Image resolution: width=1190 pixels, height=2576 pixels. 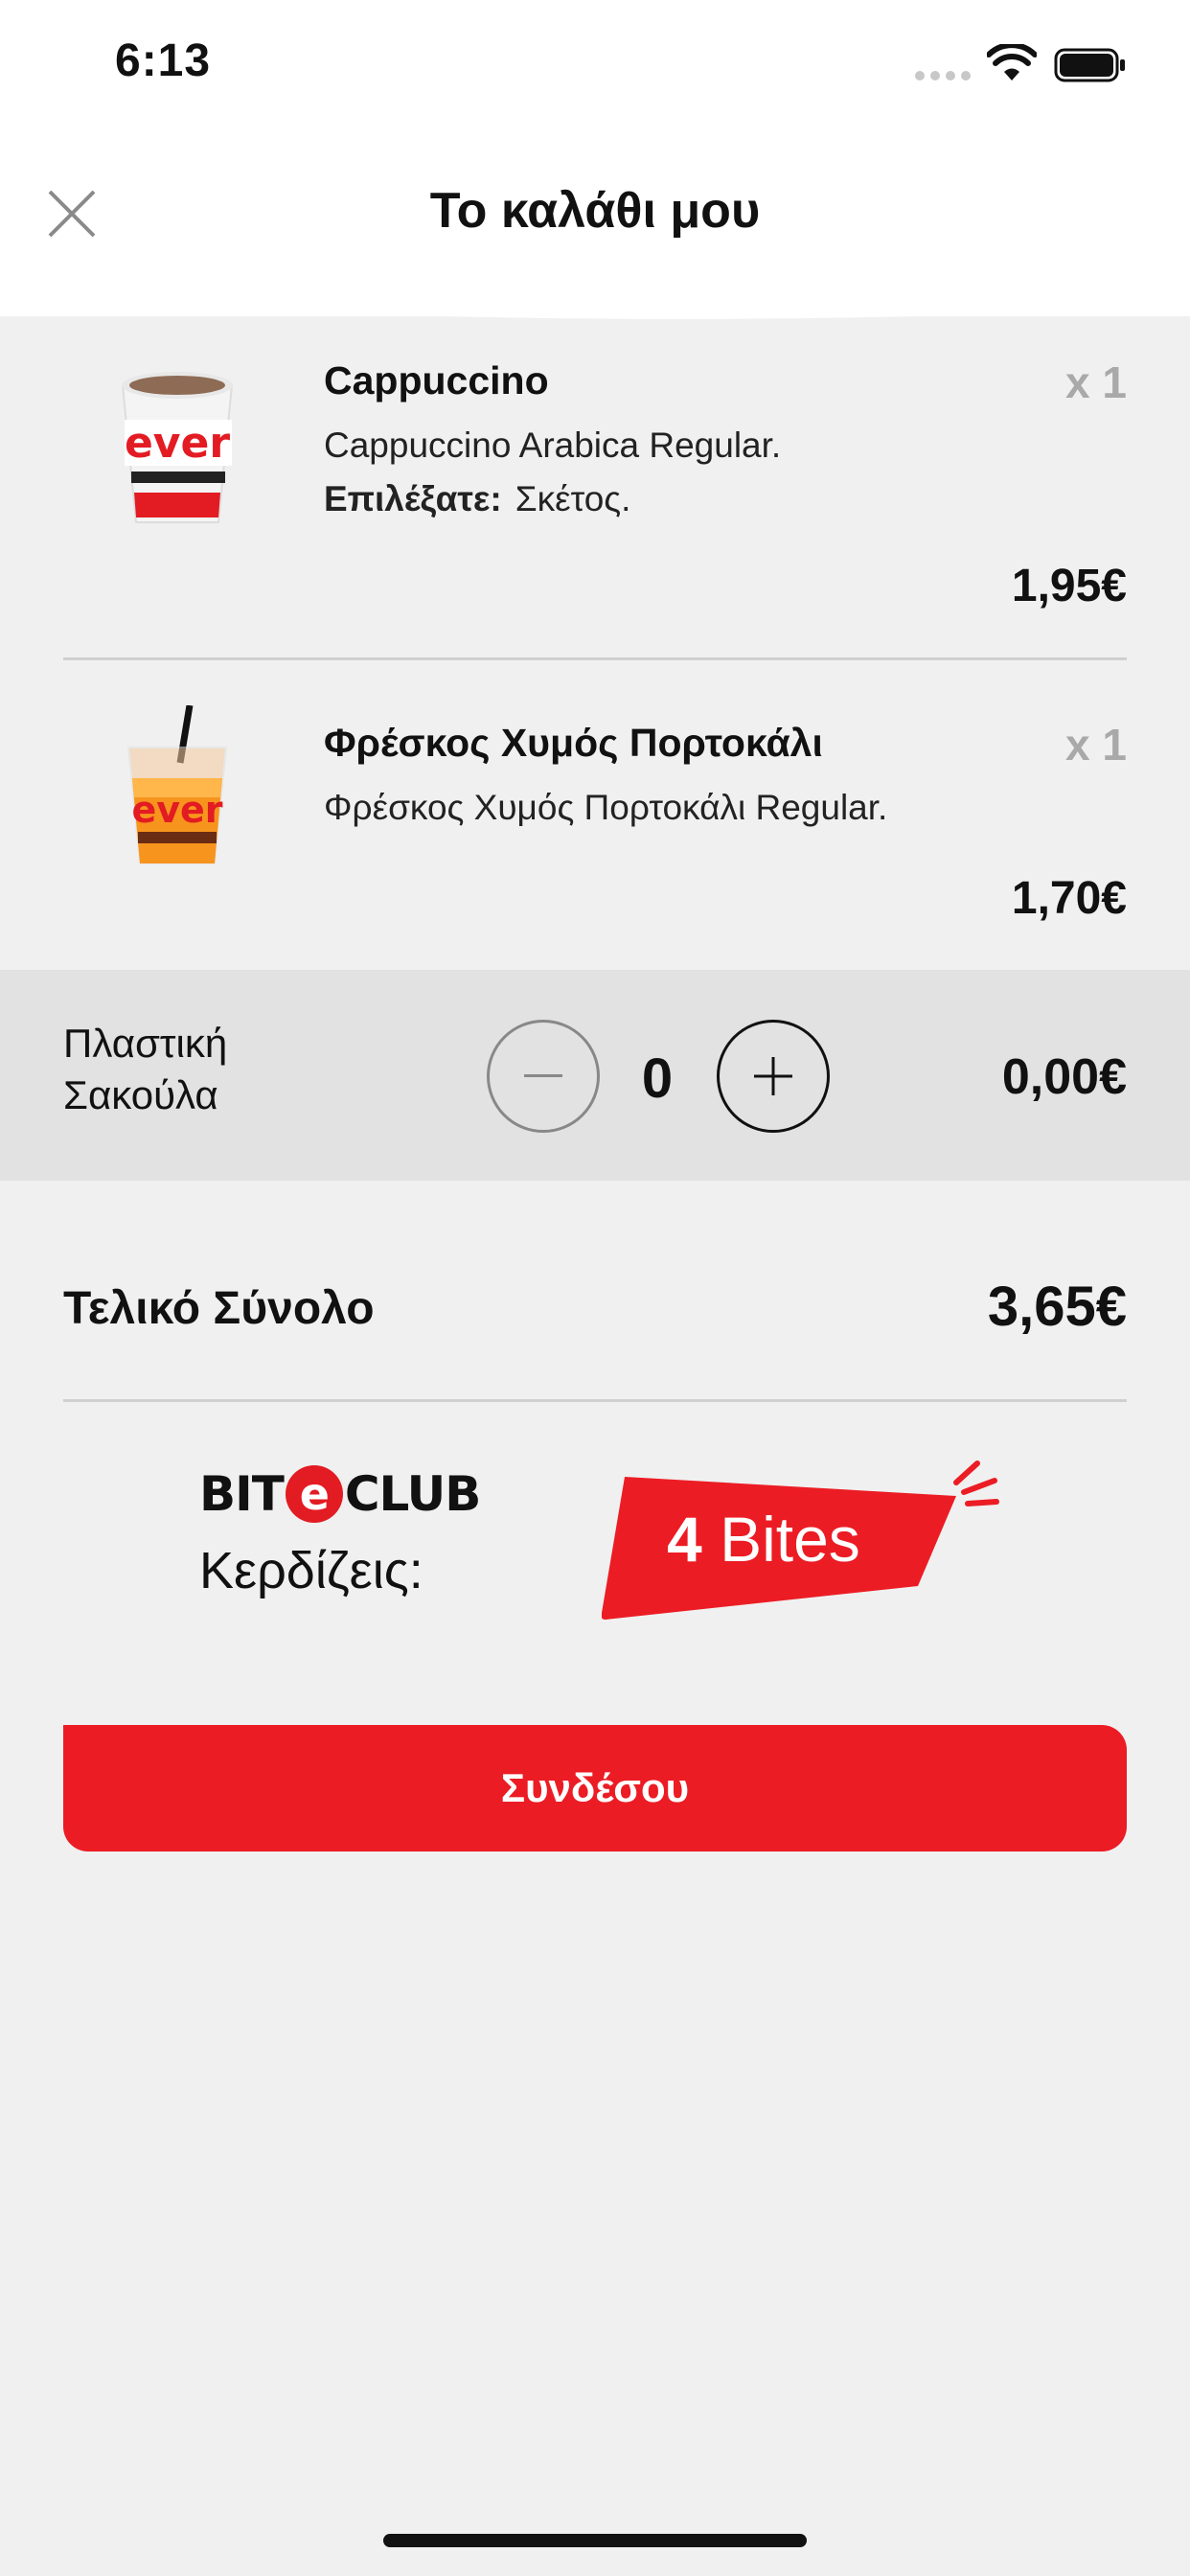 What do you see at coordinates (595, 298) in the screenshot?
I see `header-curve` at bounding box center [595, 298].